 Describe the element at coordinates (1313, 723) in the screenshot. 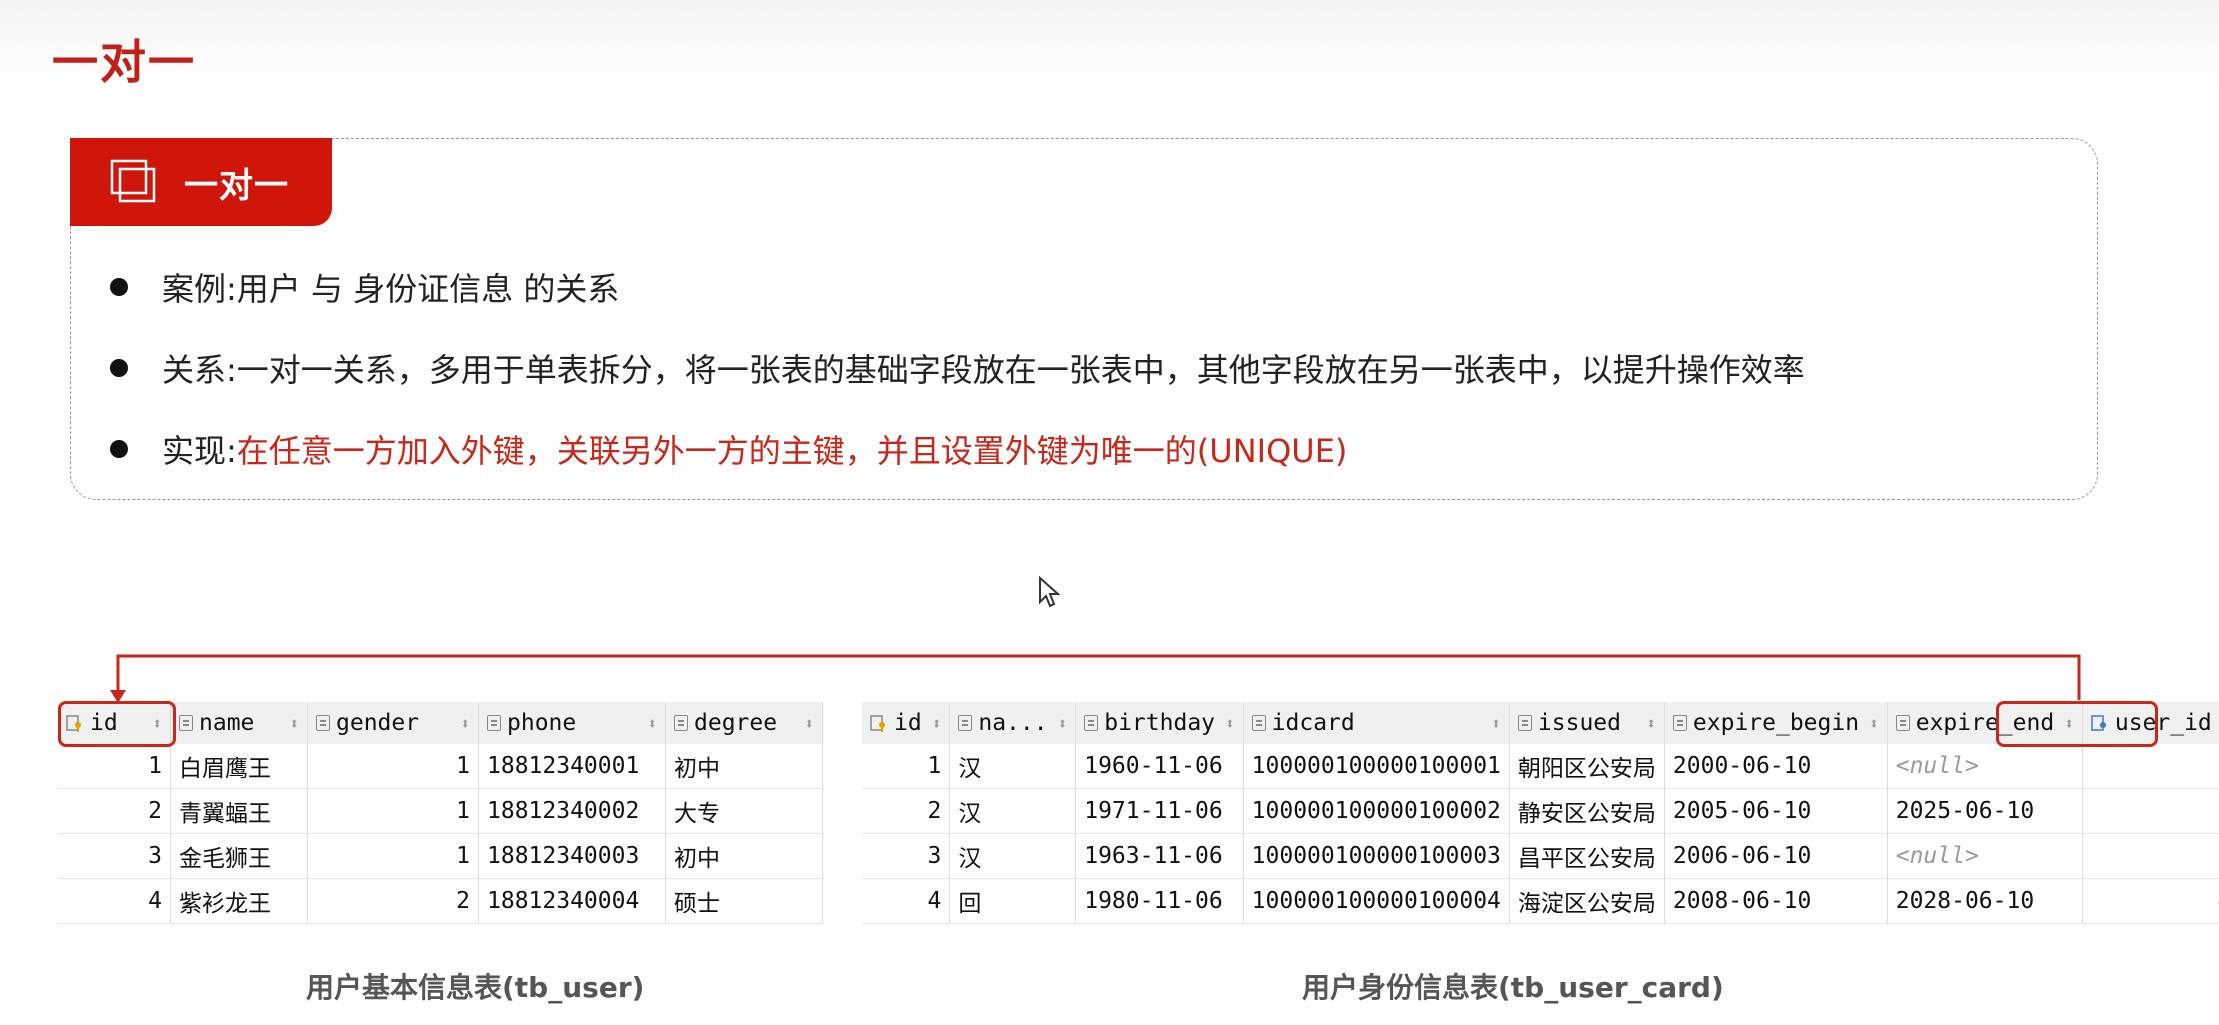

I see `column-label: idcard` at that location.